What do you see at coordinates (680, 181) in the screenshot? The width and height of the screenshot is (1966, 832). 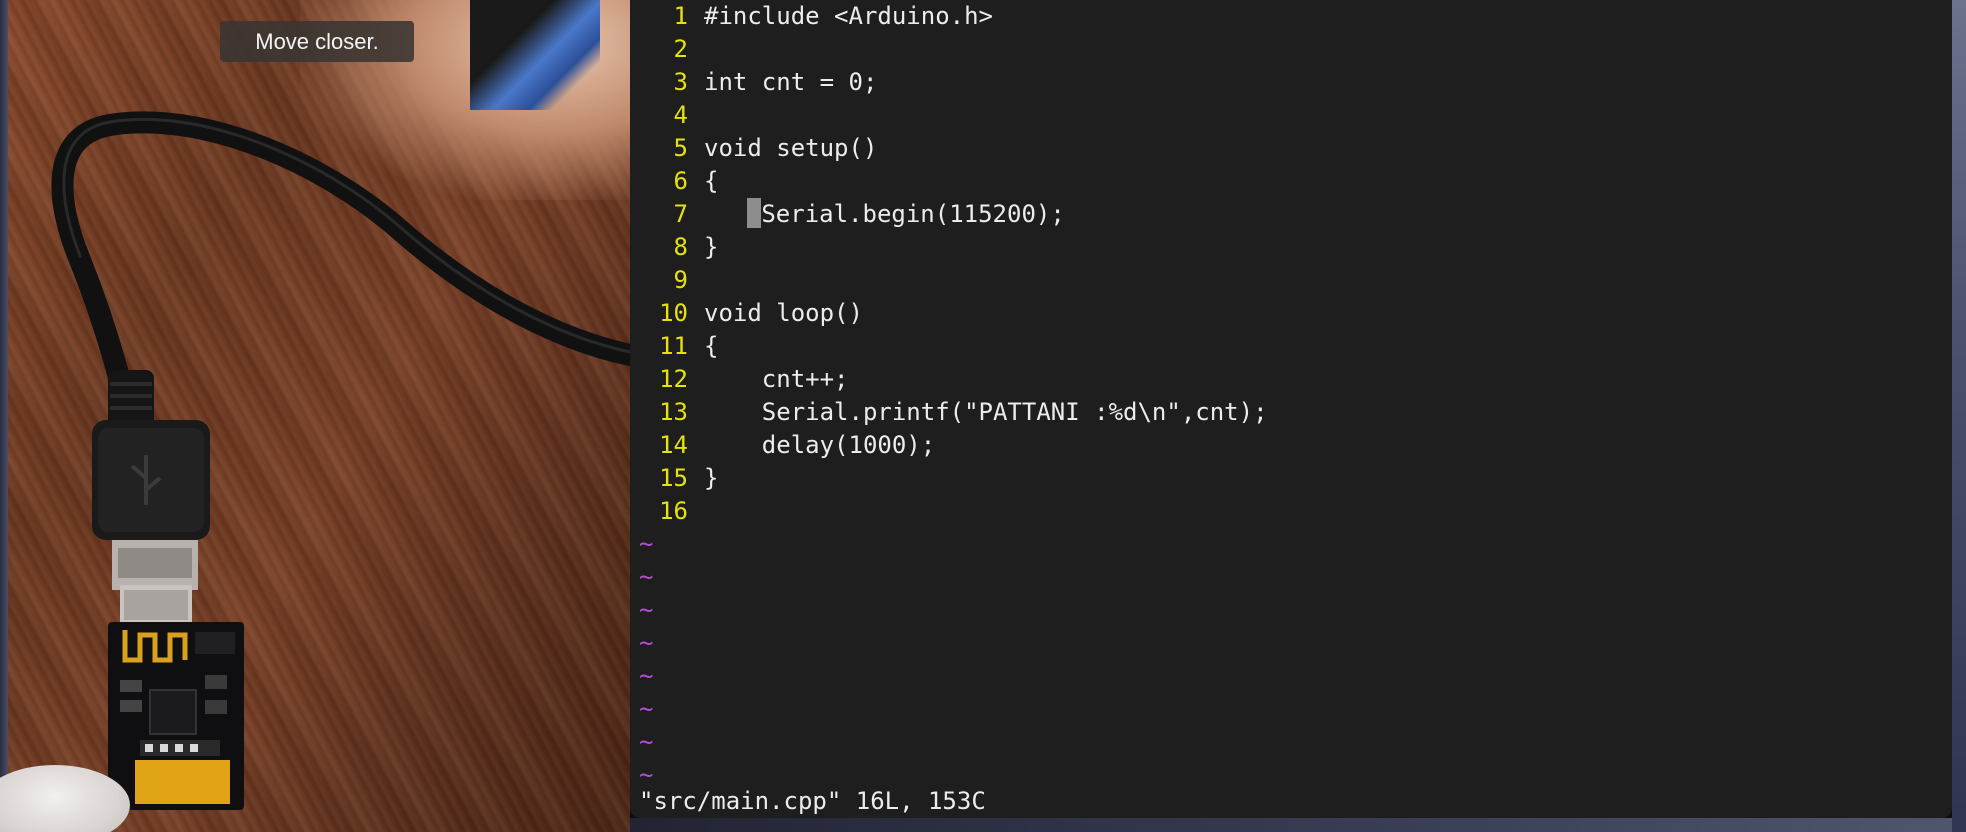 I see `line-number: 6` at bounding box center [680, 181].